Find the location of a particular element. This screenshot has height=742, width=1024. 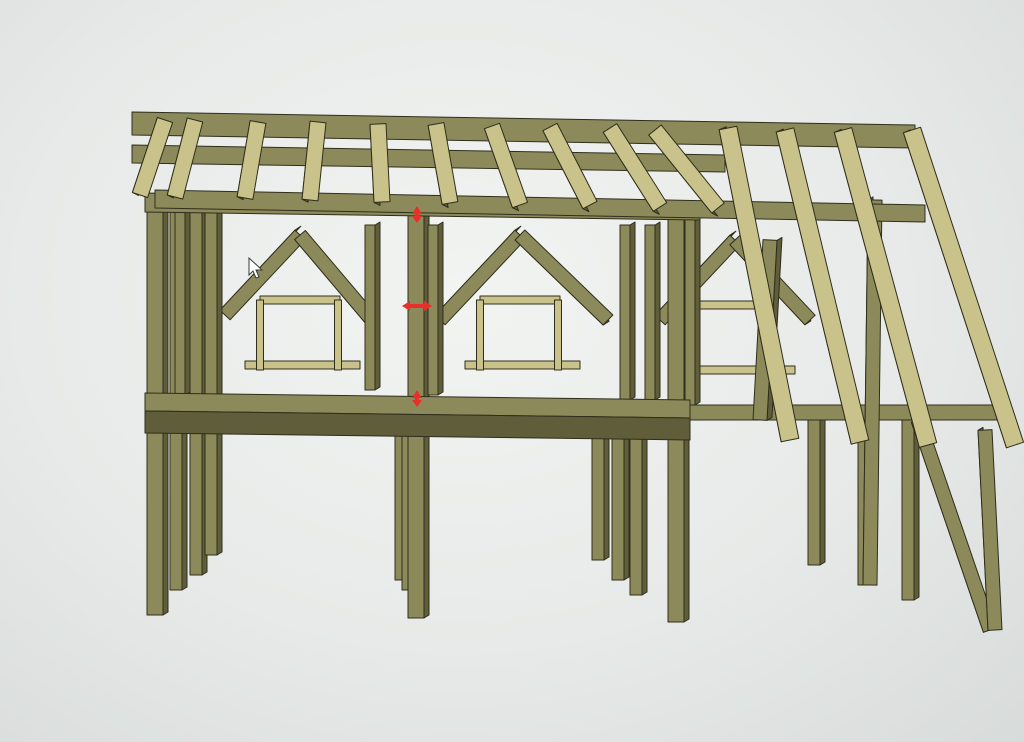

rear-post-2-side is located at coordinates (219, 376).